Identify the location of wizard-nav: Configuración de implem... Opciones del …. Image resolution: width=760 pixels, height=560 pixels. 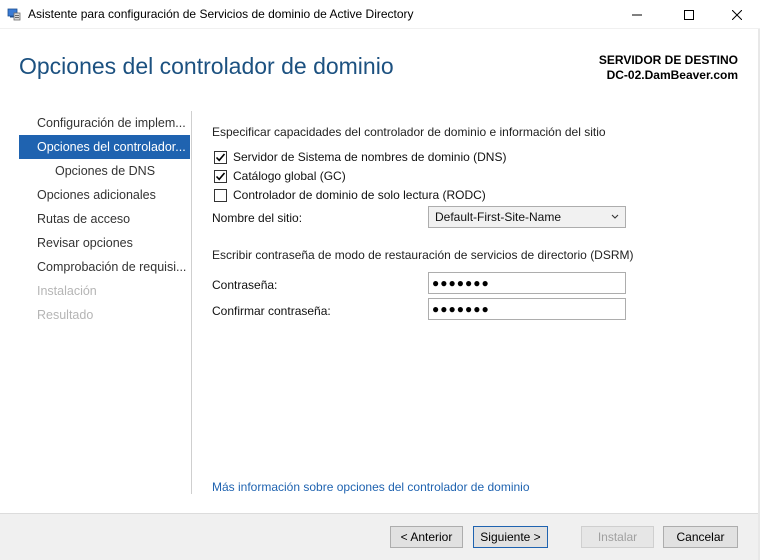
(104, 219).